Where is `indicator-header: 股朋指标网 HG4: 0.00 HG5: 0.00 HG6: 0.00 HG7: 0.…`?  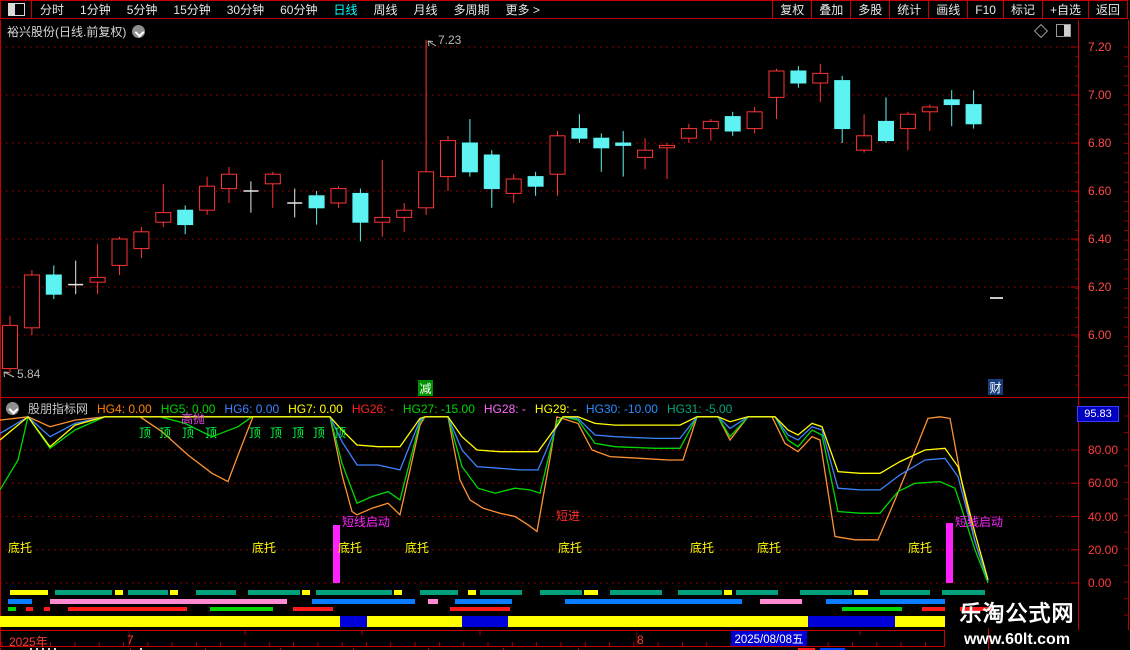 indicator-header: 股朋指标网 HG4: 0.00 HG5: 0.00 HG6: 0.00 HG7: 0.… is located at coordinates (369, 408).